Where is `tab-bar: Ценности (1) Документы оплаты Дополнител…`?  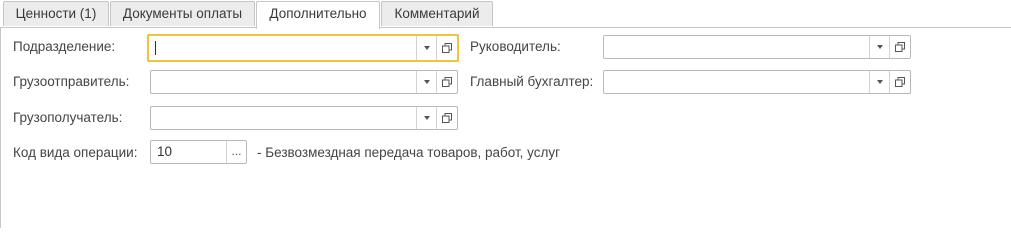 tab-bar: Ценности (1) Документы оплаты Дополнител… is located at coordinates (505, 14).